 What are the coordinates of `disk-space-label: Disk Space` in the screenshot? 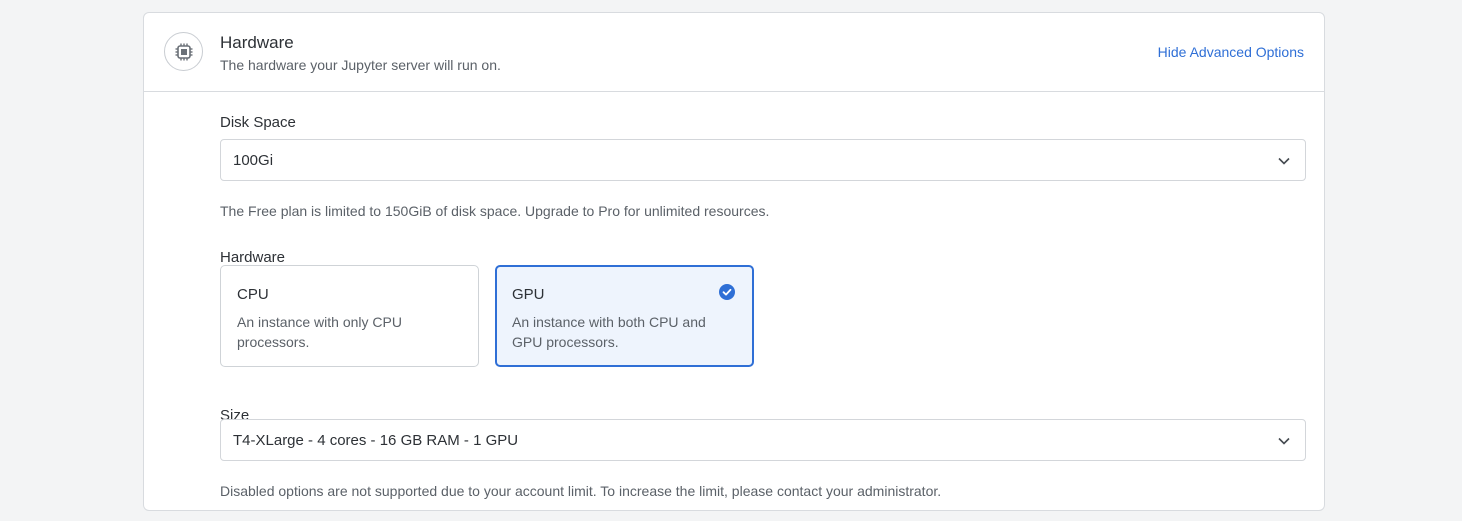 It's located at (258, 122).